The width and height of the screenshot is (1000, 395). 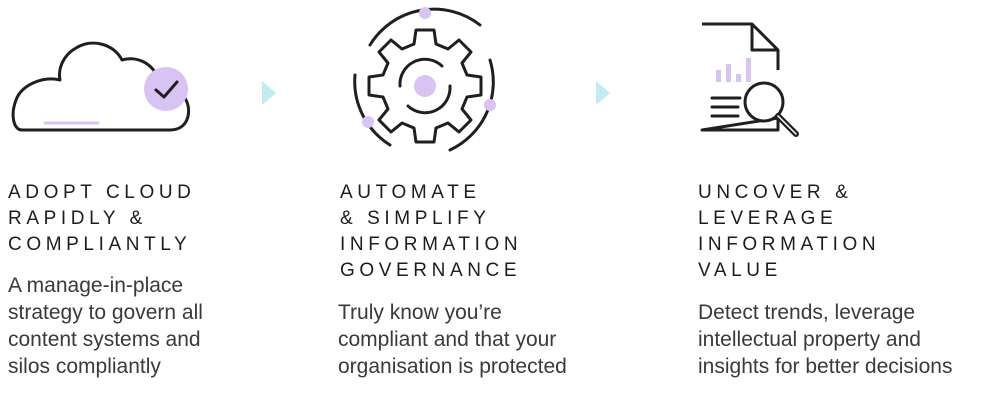 What do you see at coordinates (415, 218) in the screenshot?
I see `heading-line: & SIMPLIFY` at bounding box center [415, 218].